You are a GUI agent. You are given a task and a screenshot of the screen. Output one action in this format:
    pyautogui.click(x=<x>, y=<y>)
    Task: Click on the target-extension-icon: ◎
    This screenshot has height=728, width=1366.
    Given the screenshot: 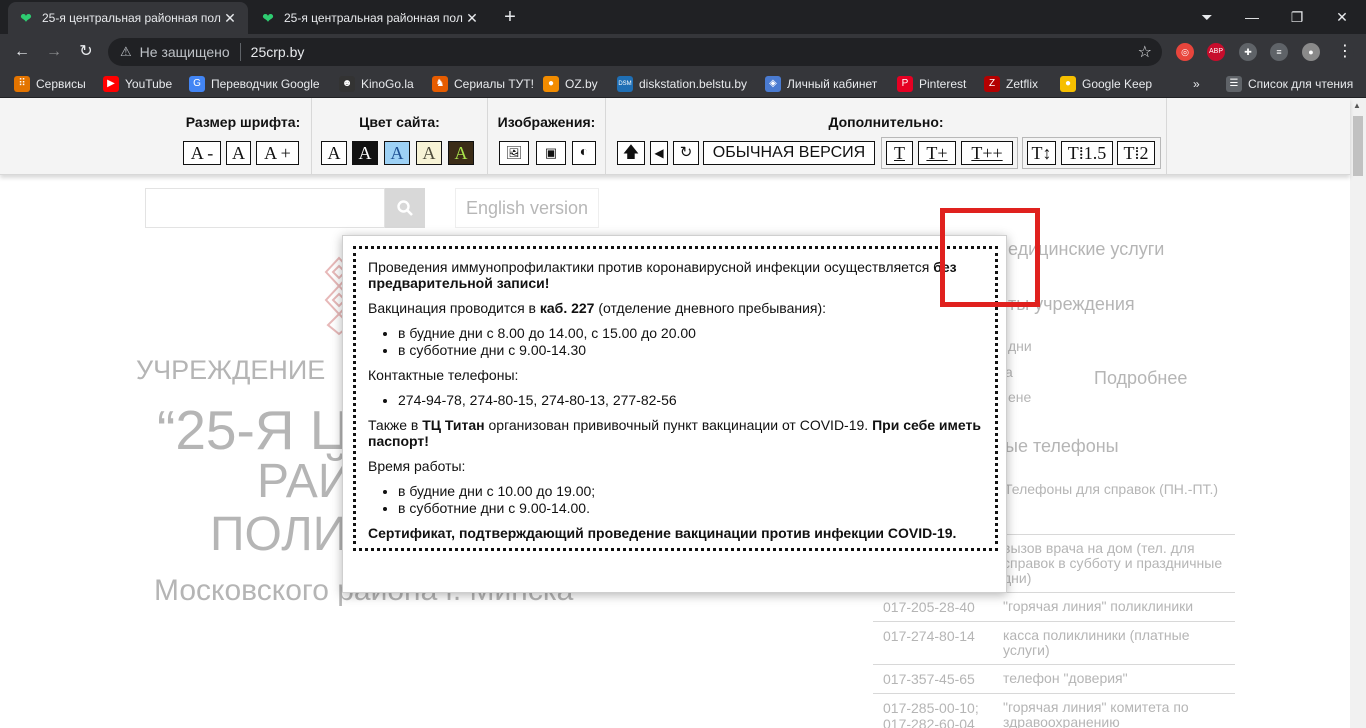 What is the action you would take?
    pyautogui.click(x=1185, y=52)
    